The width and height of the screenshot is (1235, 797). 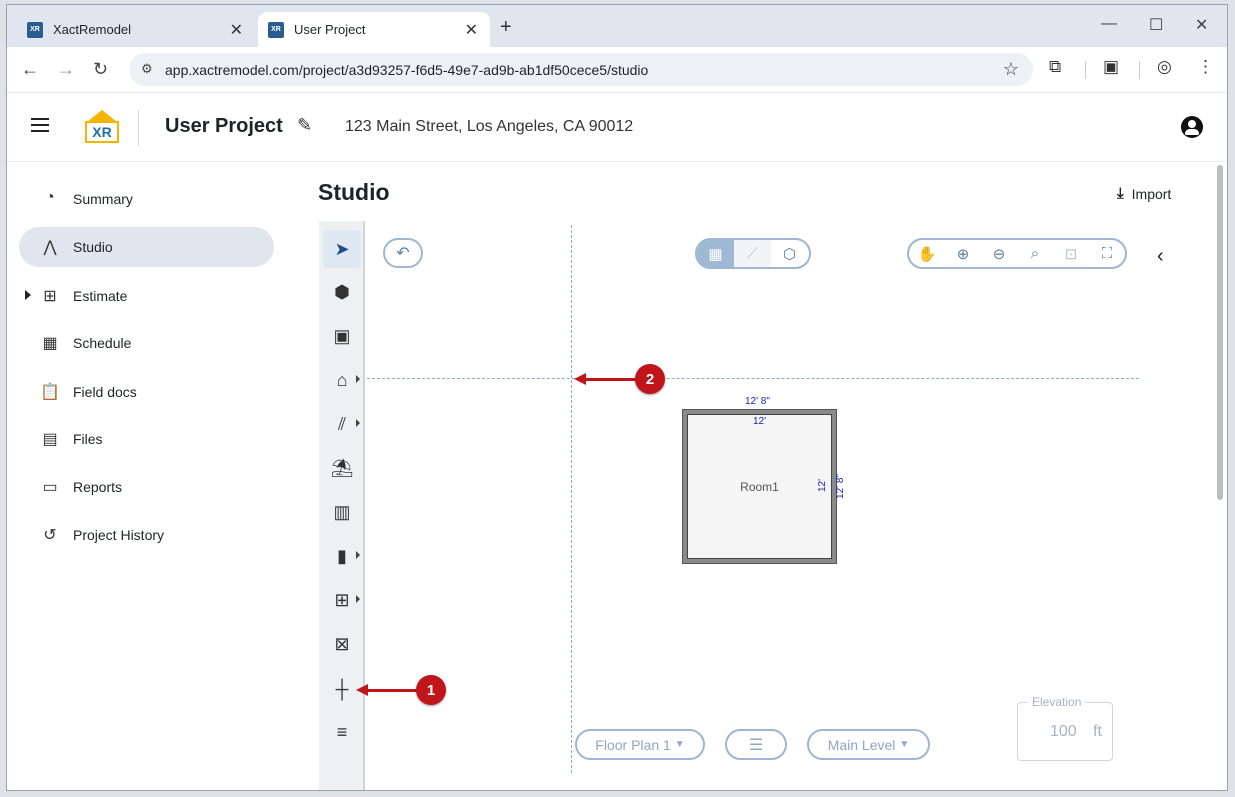 What do you see at coordinates (100, 296) in the screenshot?
I see `sidebar-item-label: Estimate` at bounding box center [100, 296].